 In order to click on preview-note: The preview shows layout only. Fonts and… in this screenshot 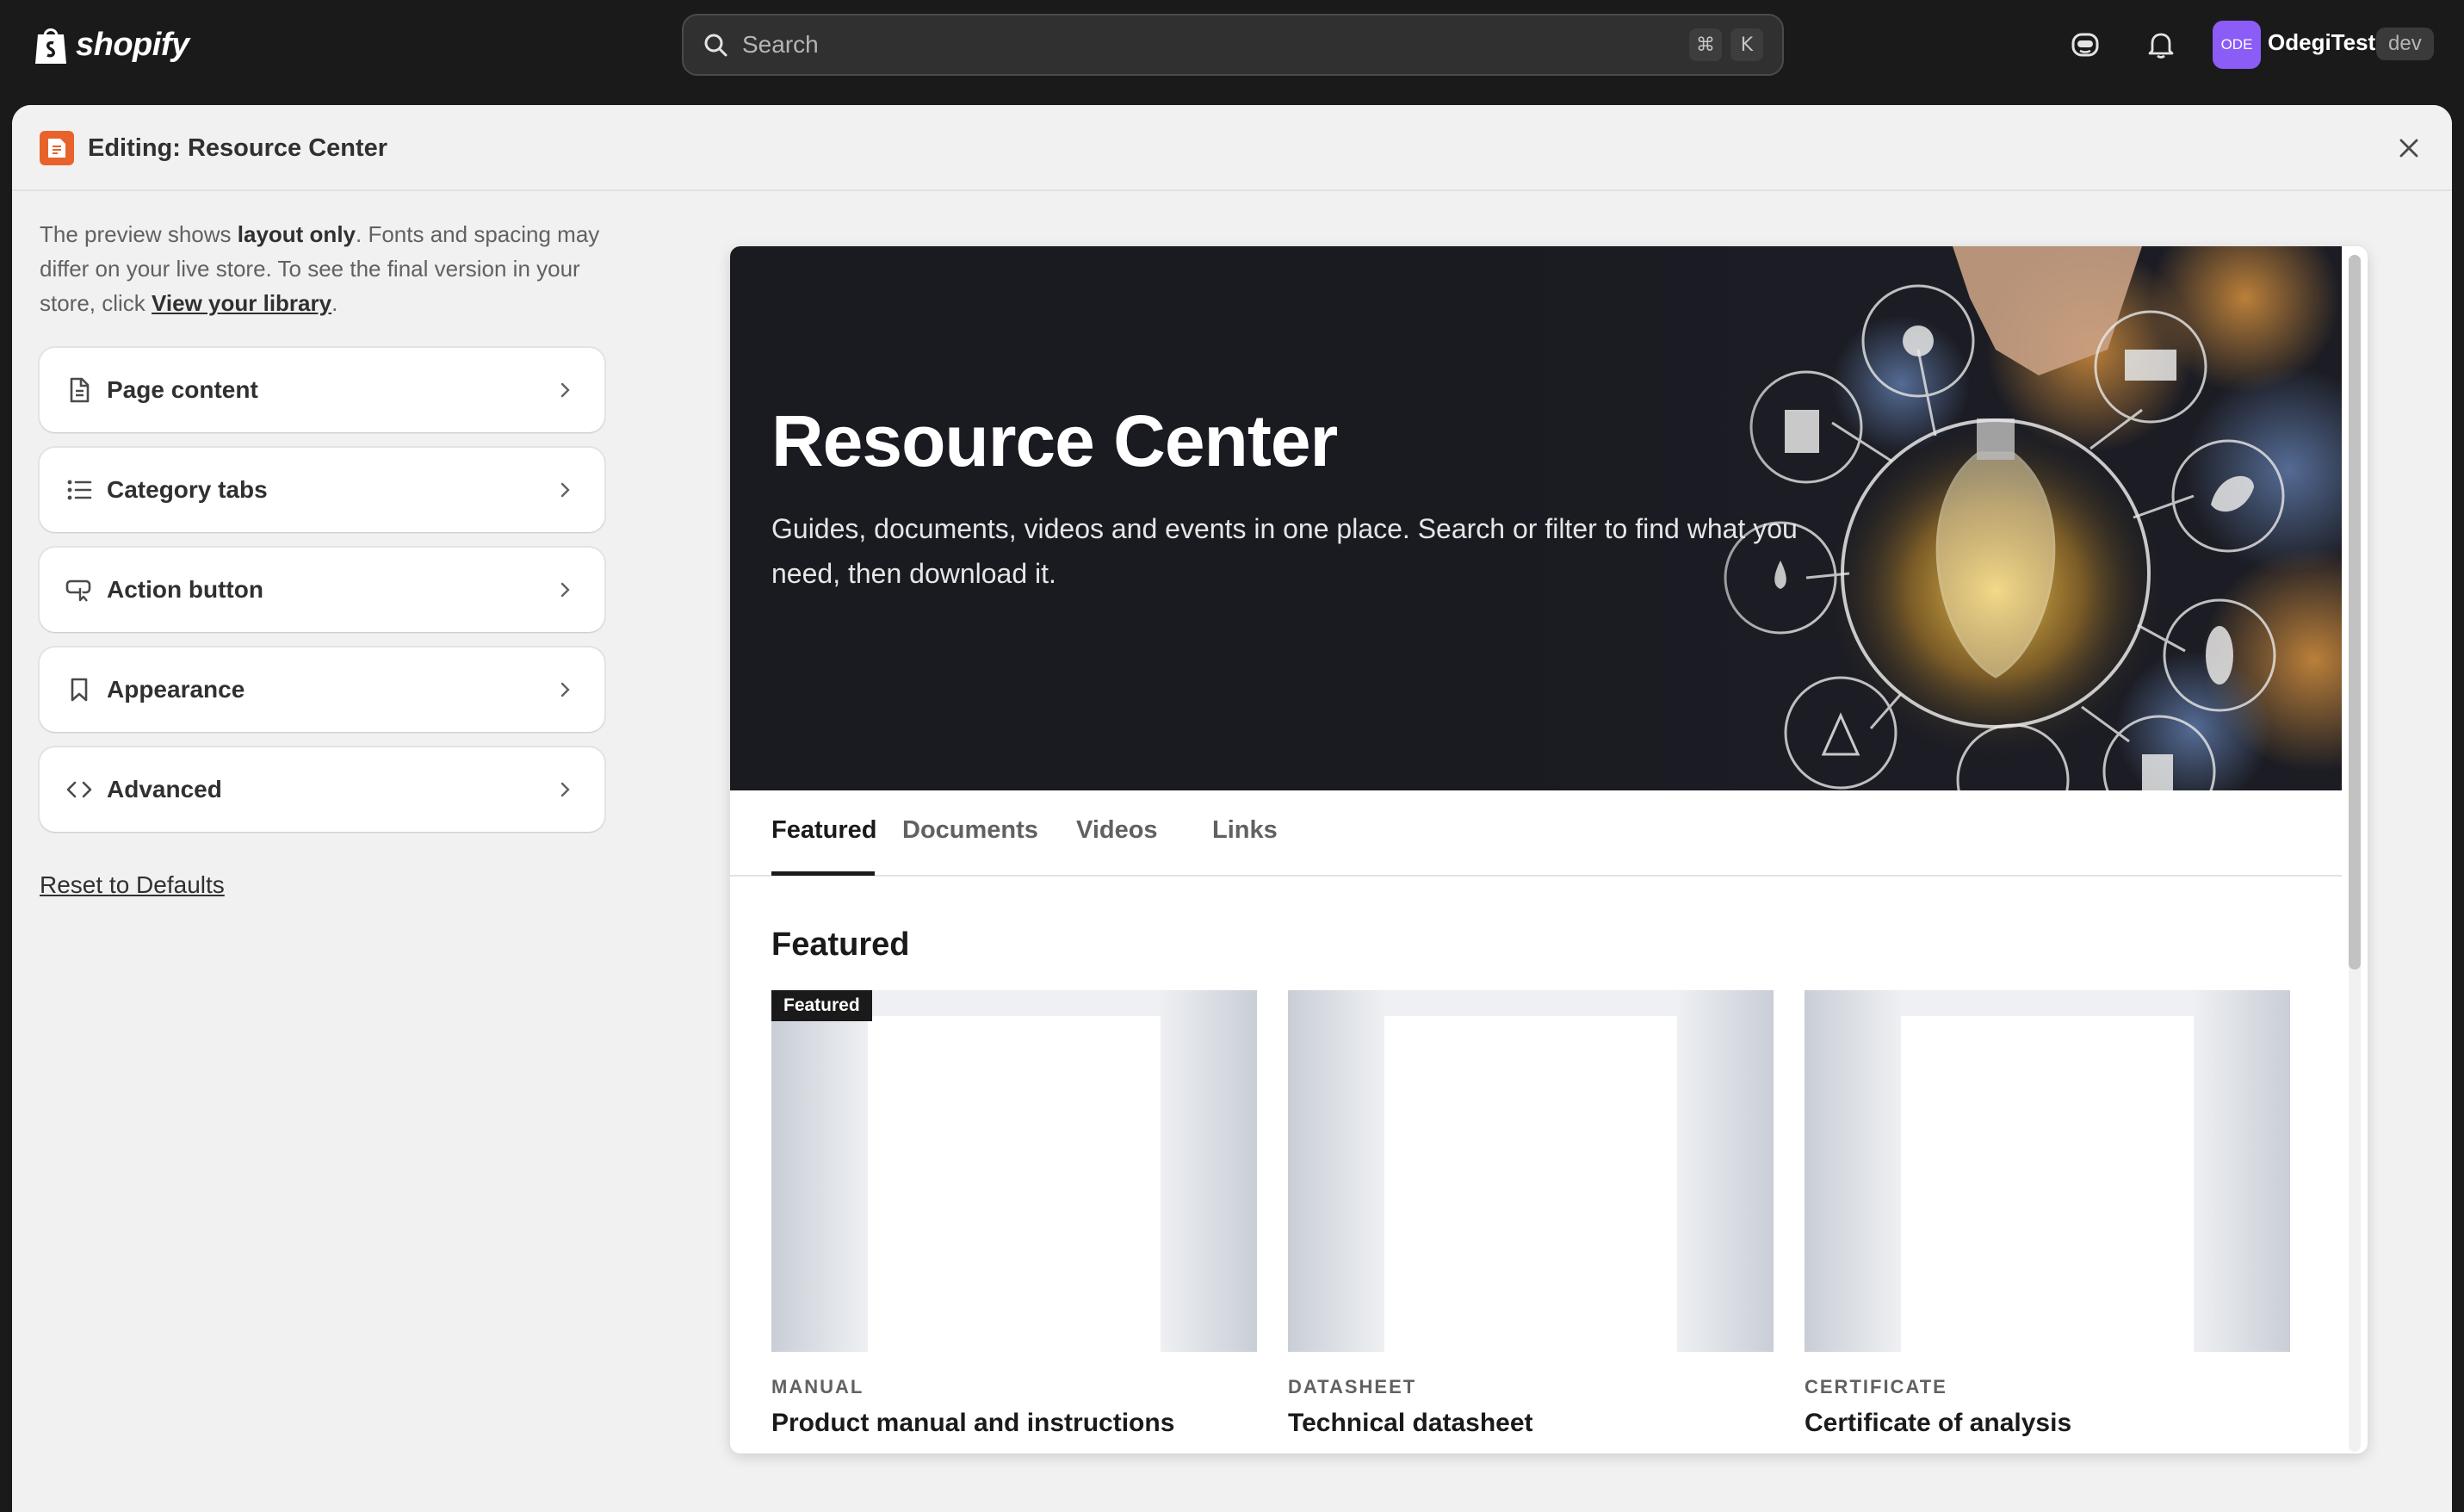, I will do `click(324, 268)`.